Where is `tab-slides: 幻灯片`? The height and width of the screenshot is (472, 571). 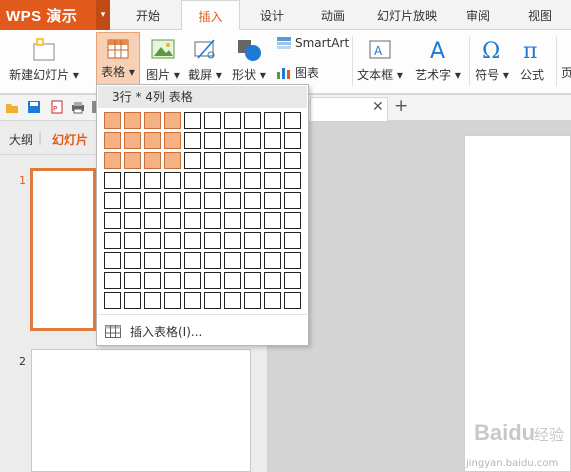 tab-slides: 幻灯片 is located at coordinates (70, 139).